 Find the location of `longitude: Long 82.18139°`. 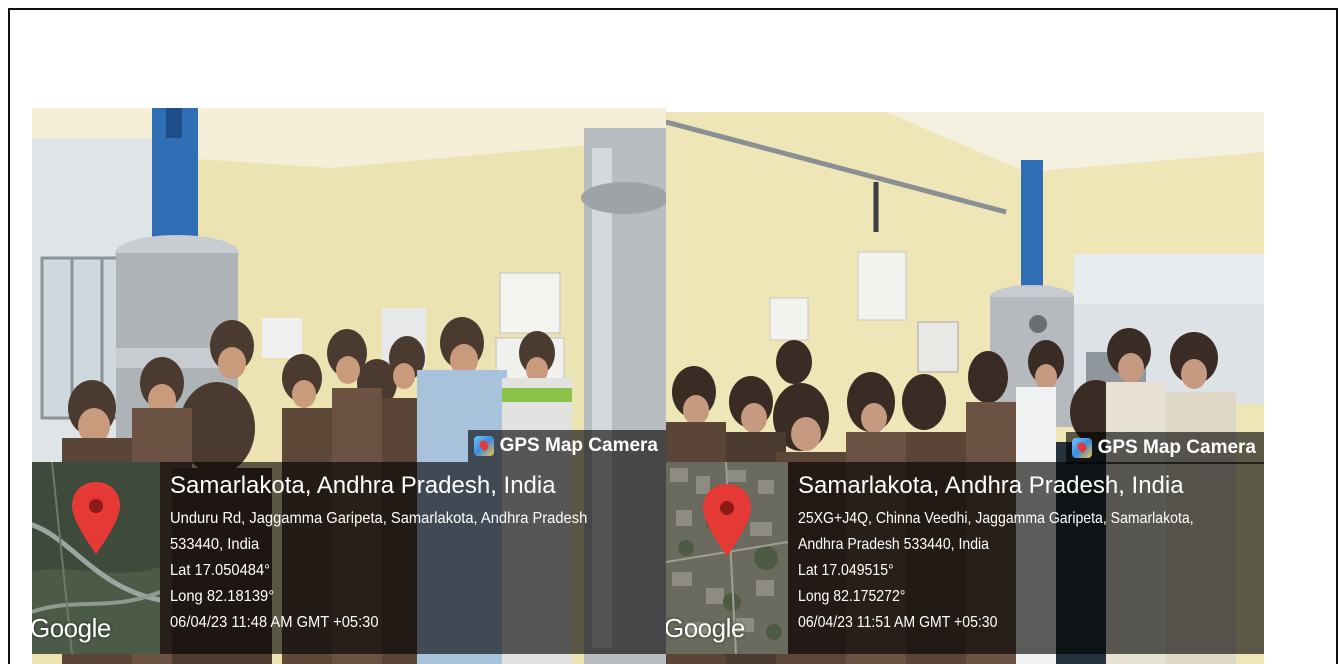

longitude: Long 82.18139° is located at coordinates (222, 596).